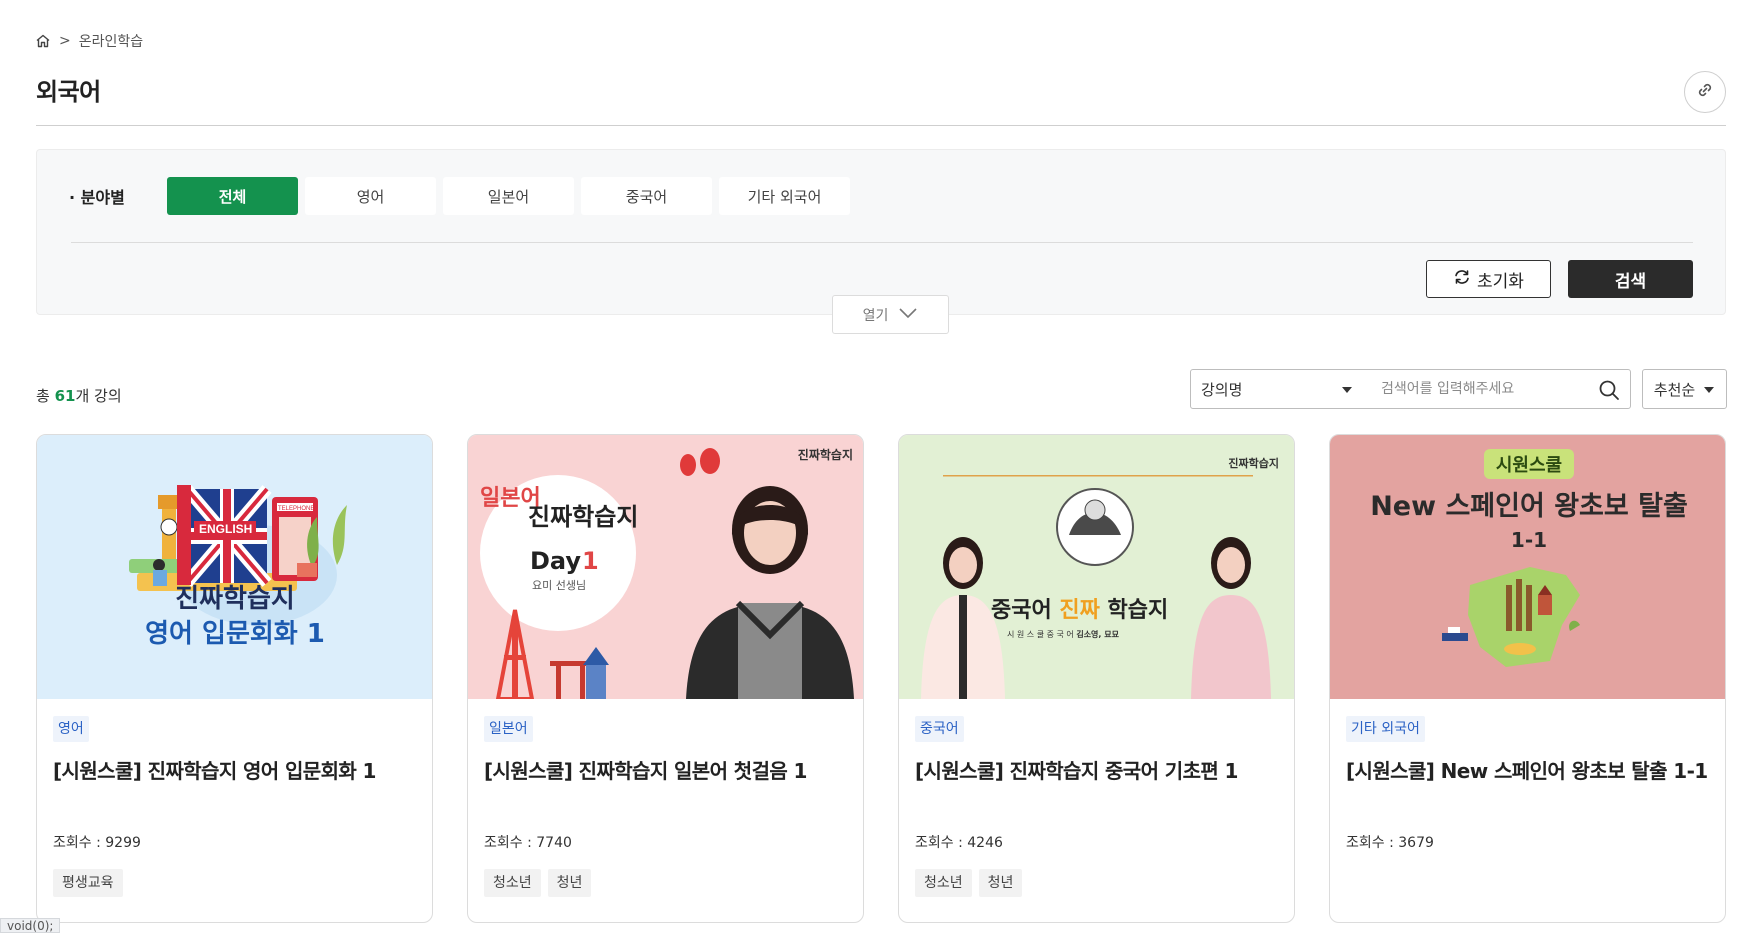 The image size is (1737, 933). Describe the element at coordinates (1277, 389) in the screenshot. I see `search-field-select: 강의명` at that location.